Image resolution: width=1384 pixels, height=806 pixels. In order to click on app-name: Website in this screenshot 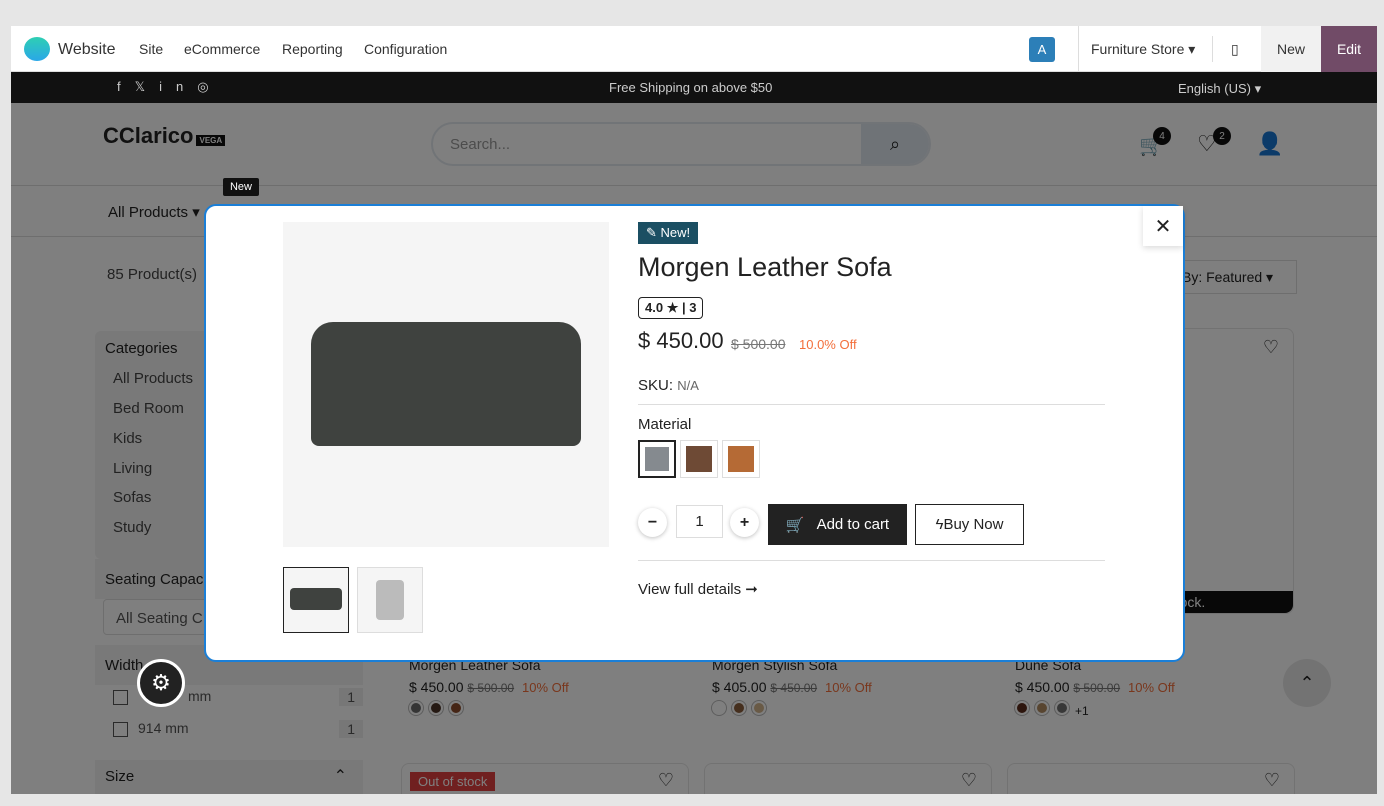, I will do `click(87, 50)`.